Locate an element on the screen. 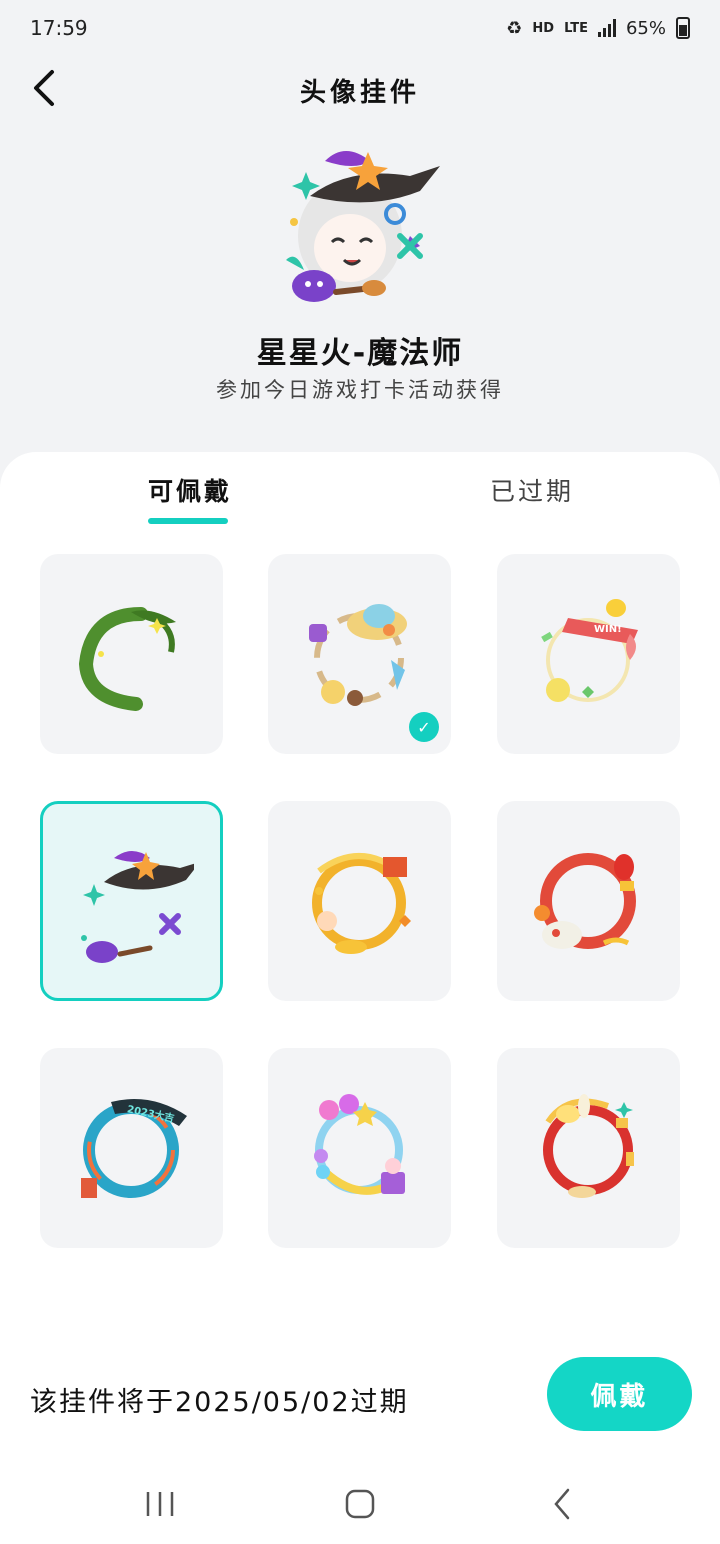  pendant-card-gold-ribbon is located at coordinates (359, 901).